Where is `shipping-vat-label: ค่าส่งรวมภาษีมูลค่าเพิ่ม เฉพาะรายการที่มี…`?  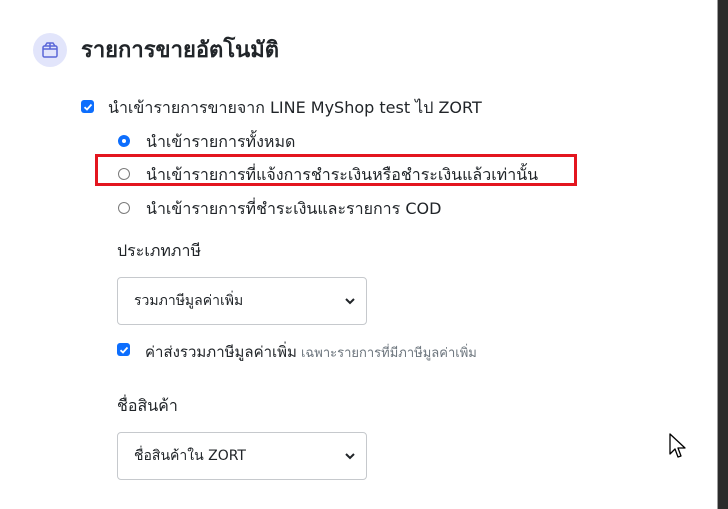 shipping-vat-label: ค่าส่งรวมภาษีมูลค่าเพิ่ม เฉพาะรายการที่มี… is located at coordinates (311, 352).